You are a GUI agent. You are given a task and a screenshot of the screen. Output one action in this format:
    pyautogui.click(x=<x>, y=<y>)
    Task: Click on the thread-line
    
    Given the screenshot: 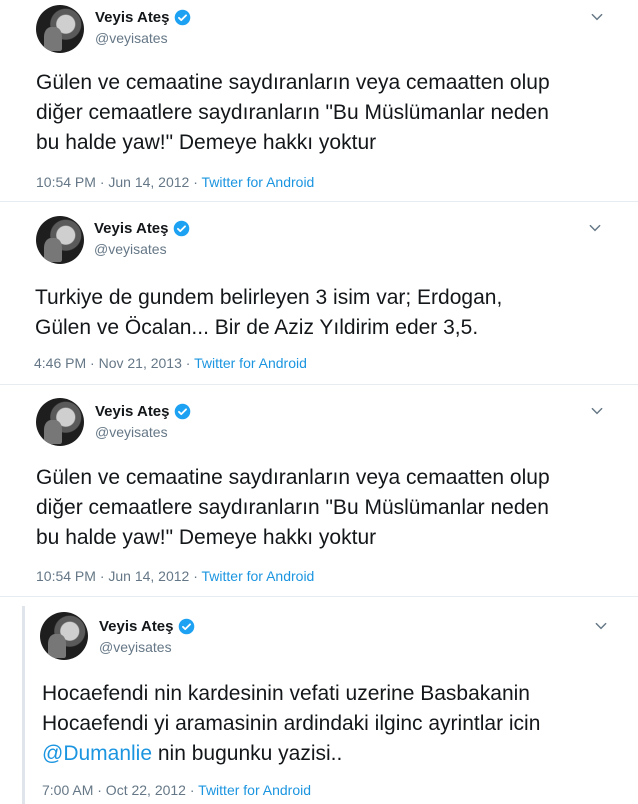 What is the action you would take?
    pyautogui.click(x=23, y=705)
    